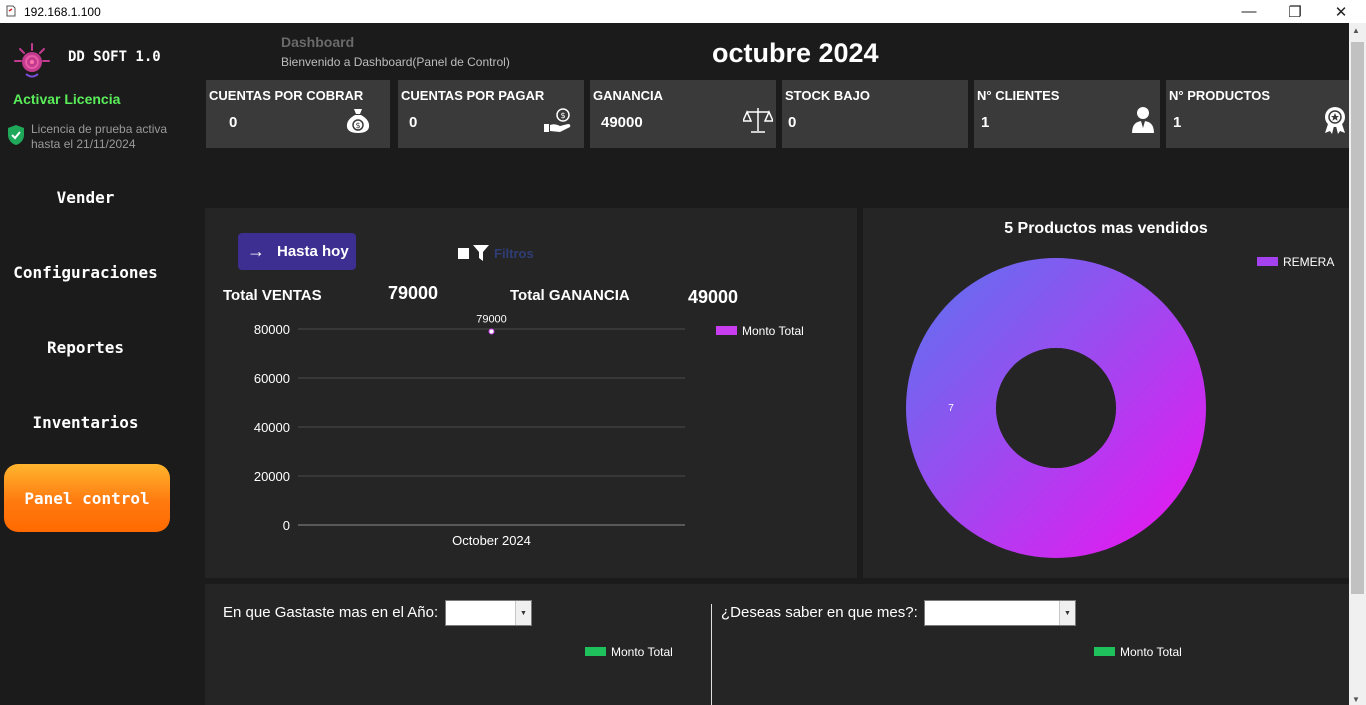 The image size is (1366, 705). What do you see at coordinates (85, 197) in the screenshot?
I see `nav-vender: Vender` at bounding box center [85, 197].